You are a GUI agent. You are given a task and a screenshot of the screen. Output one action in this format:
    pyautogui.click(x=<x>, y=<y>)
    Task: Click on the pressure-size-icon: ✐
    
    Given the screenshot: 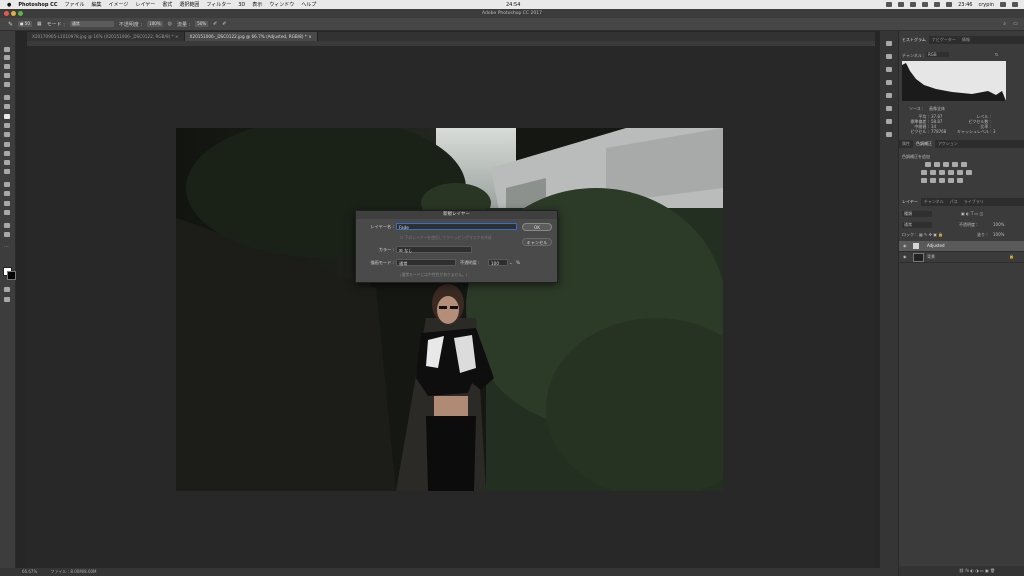 What is the action you would take?
    pyautogui.click(x=224, y=24)
    